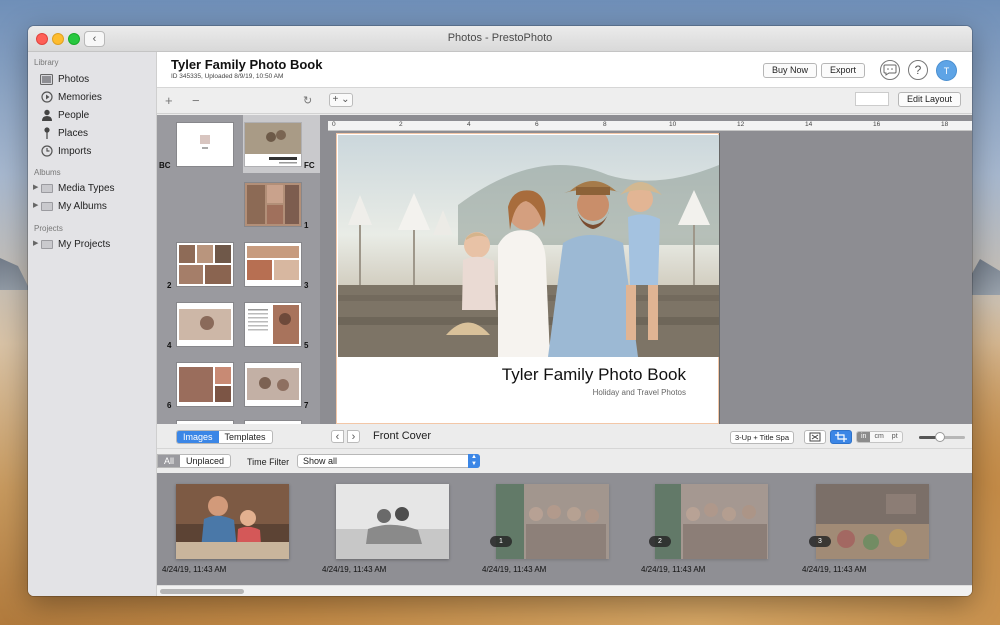 The width and height of the screenshot is (1000, 625). I want to click on previous-page-button: ‹, so click(337, 436).